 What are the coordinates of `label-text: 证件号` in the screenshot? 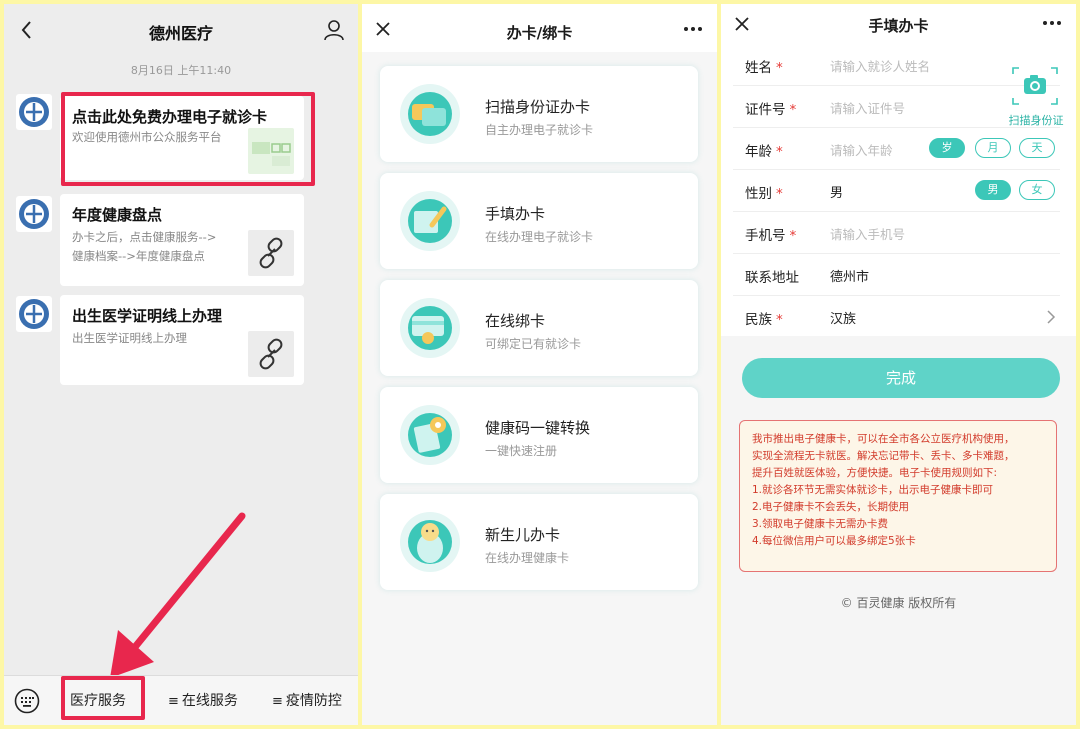 It's located at (765, 110).